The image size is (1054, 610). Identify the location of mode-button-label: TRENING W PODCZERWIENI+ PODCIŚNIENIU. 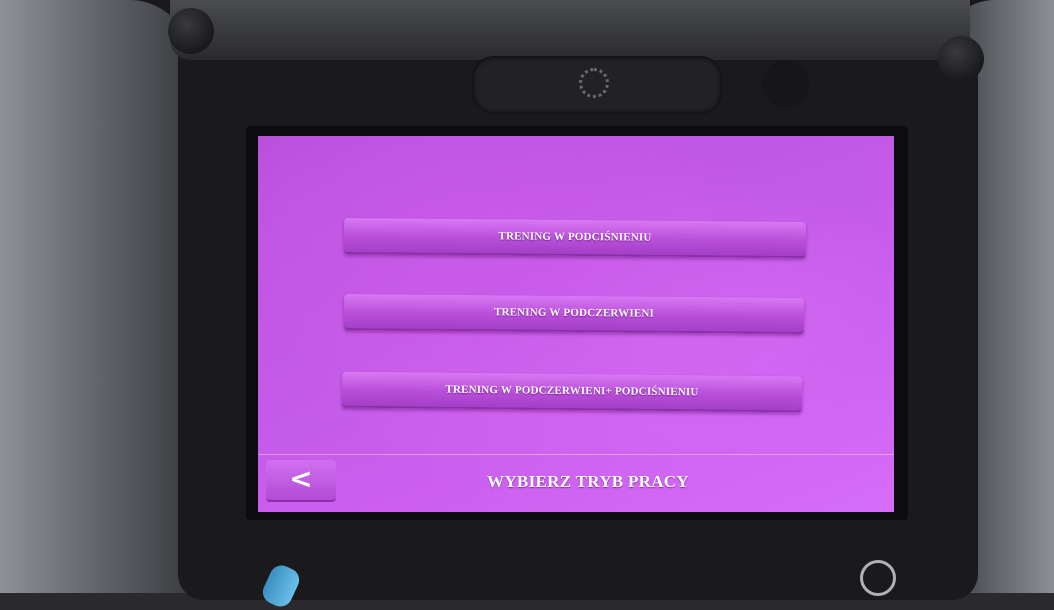
(572, 391).